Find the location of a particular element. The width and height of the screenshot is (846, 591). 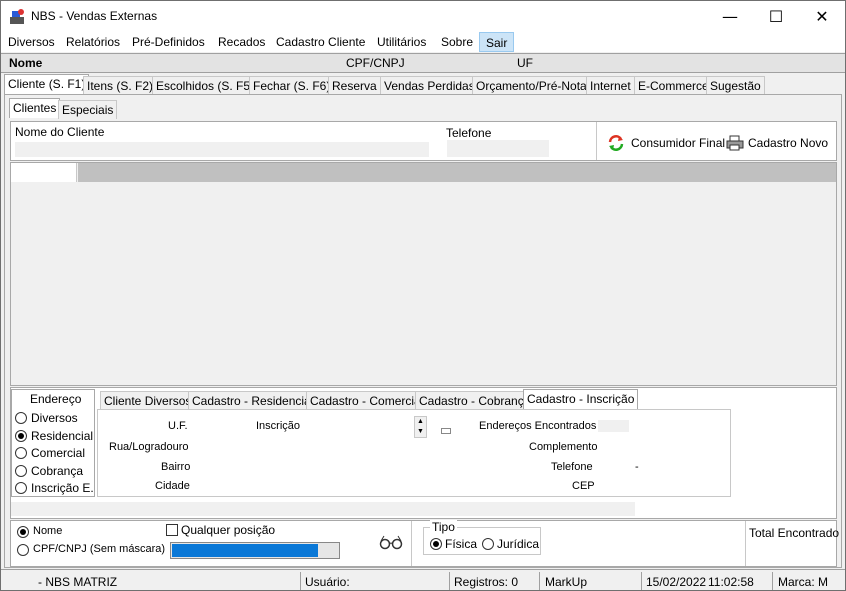

menu-sair: Sair is located at coordinates (497, 42).